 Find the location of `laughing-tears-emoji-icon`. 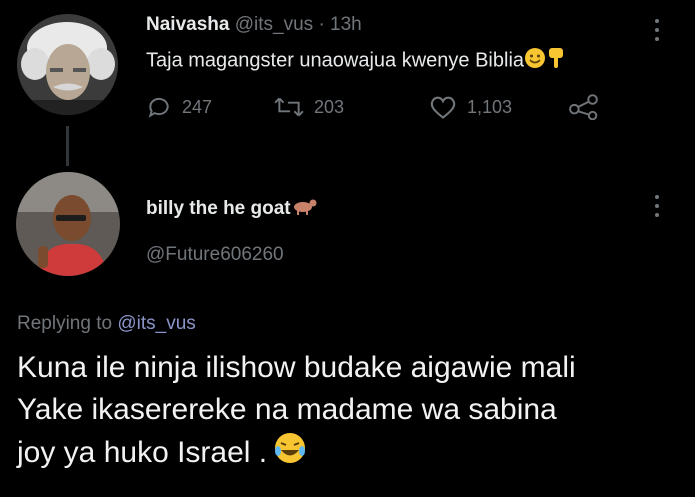

laughing-tears-emoji-icon is located at coordinates (290, 454).